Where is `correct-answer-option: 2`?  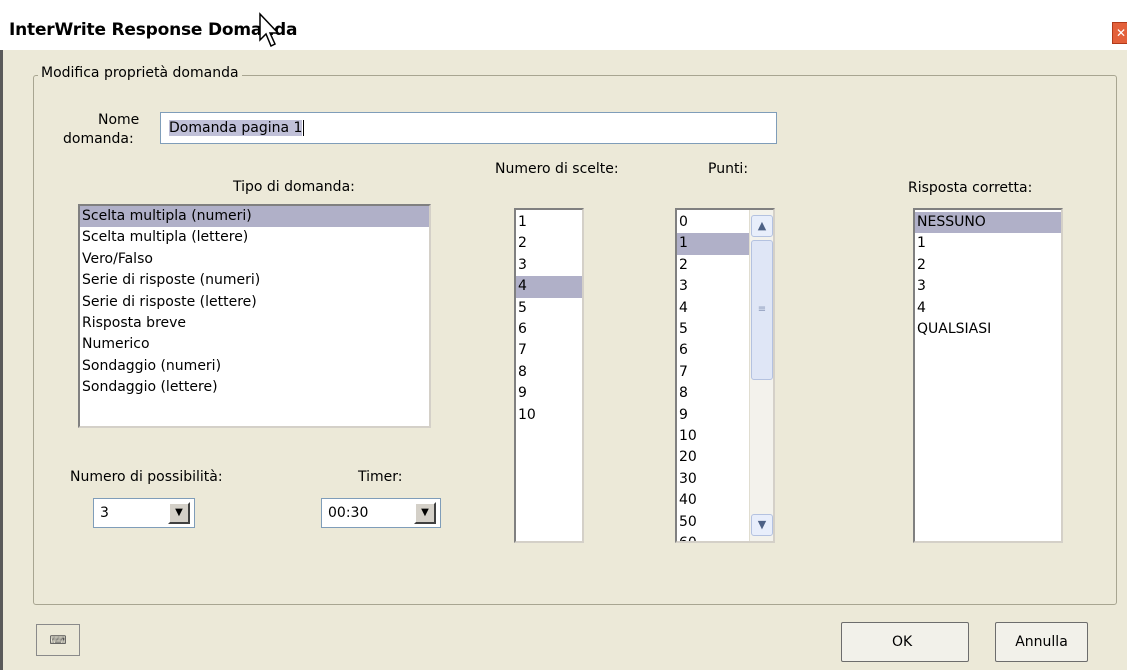
correct-answer-option: 2 is located at coordinates (988, 265).